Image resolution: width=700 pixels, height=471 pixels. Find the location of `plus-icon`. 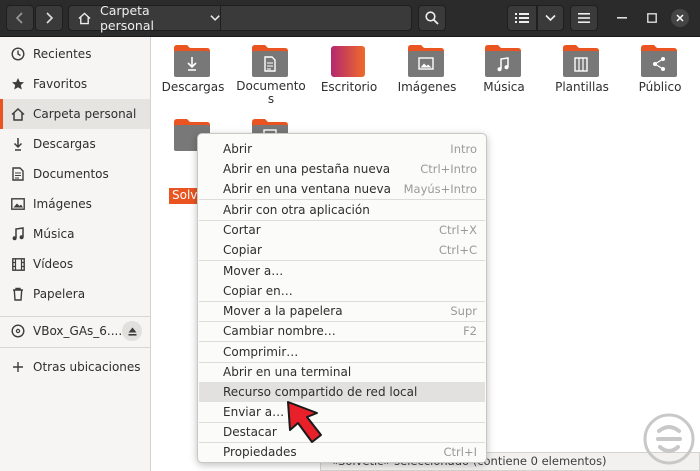

plus-icon is located at coordinates (18, 367).